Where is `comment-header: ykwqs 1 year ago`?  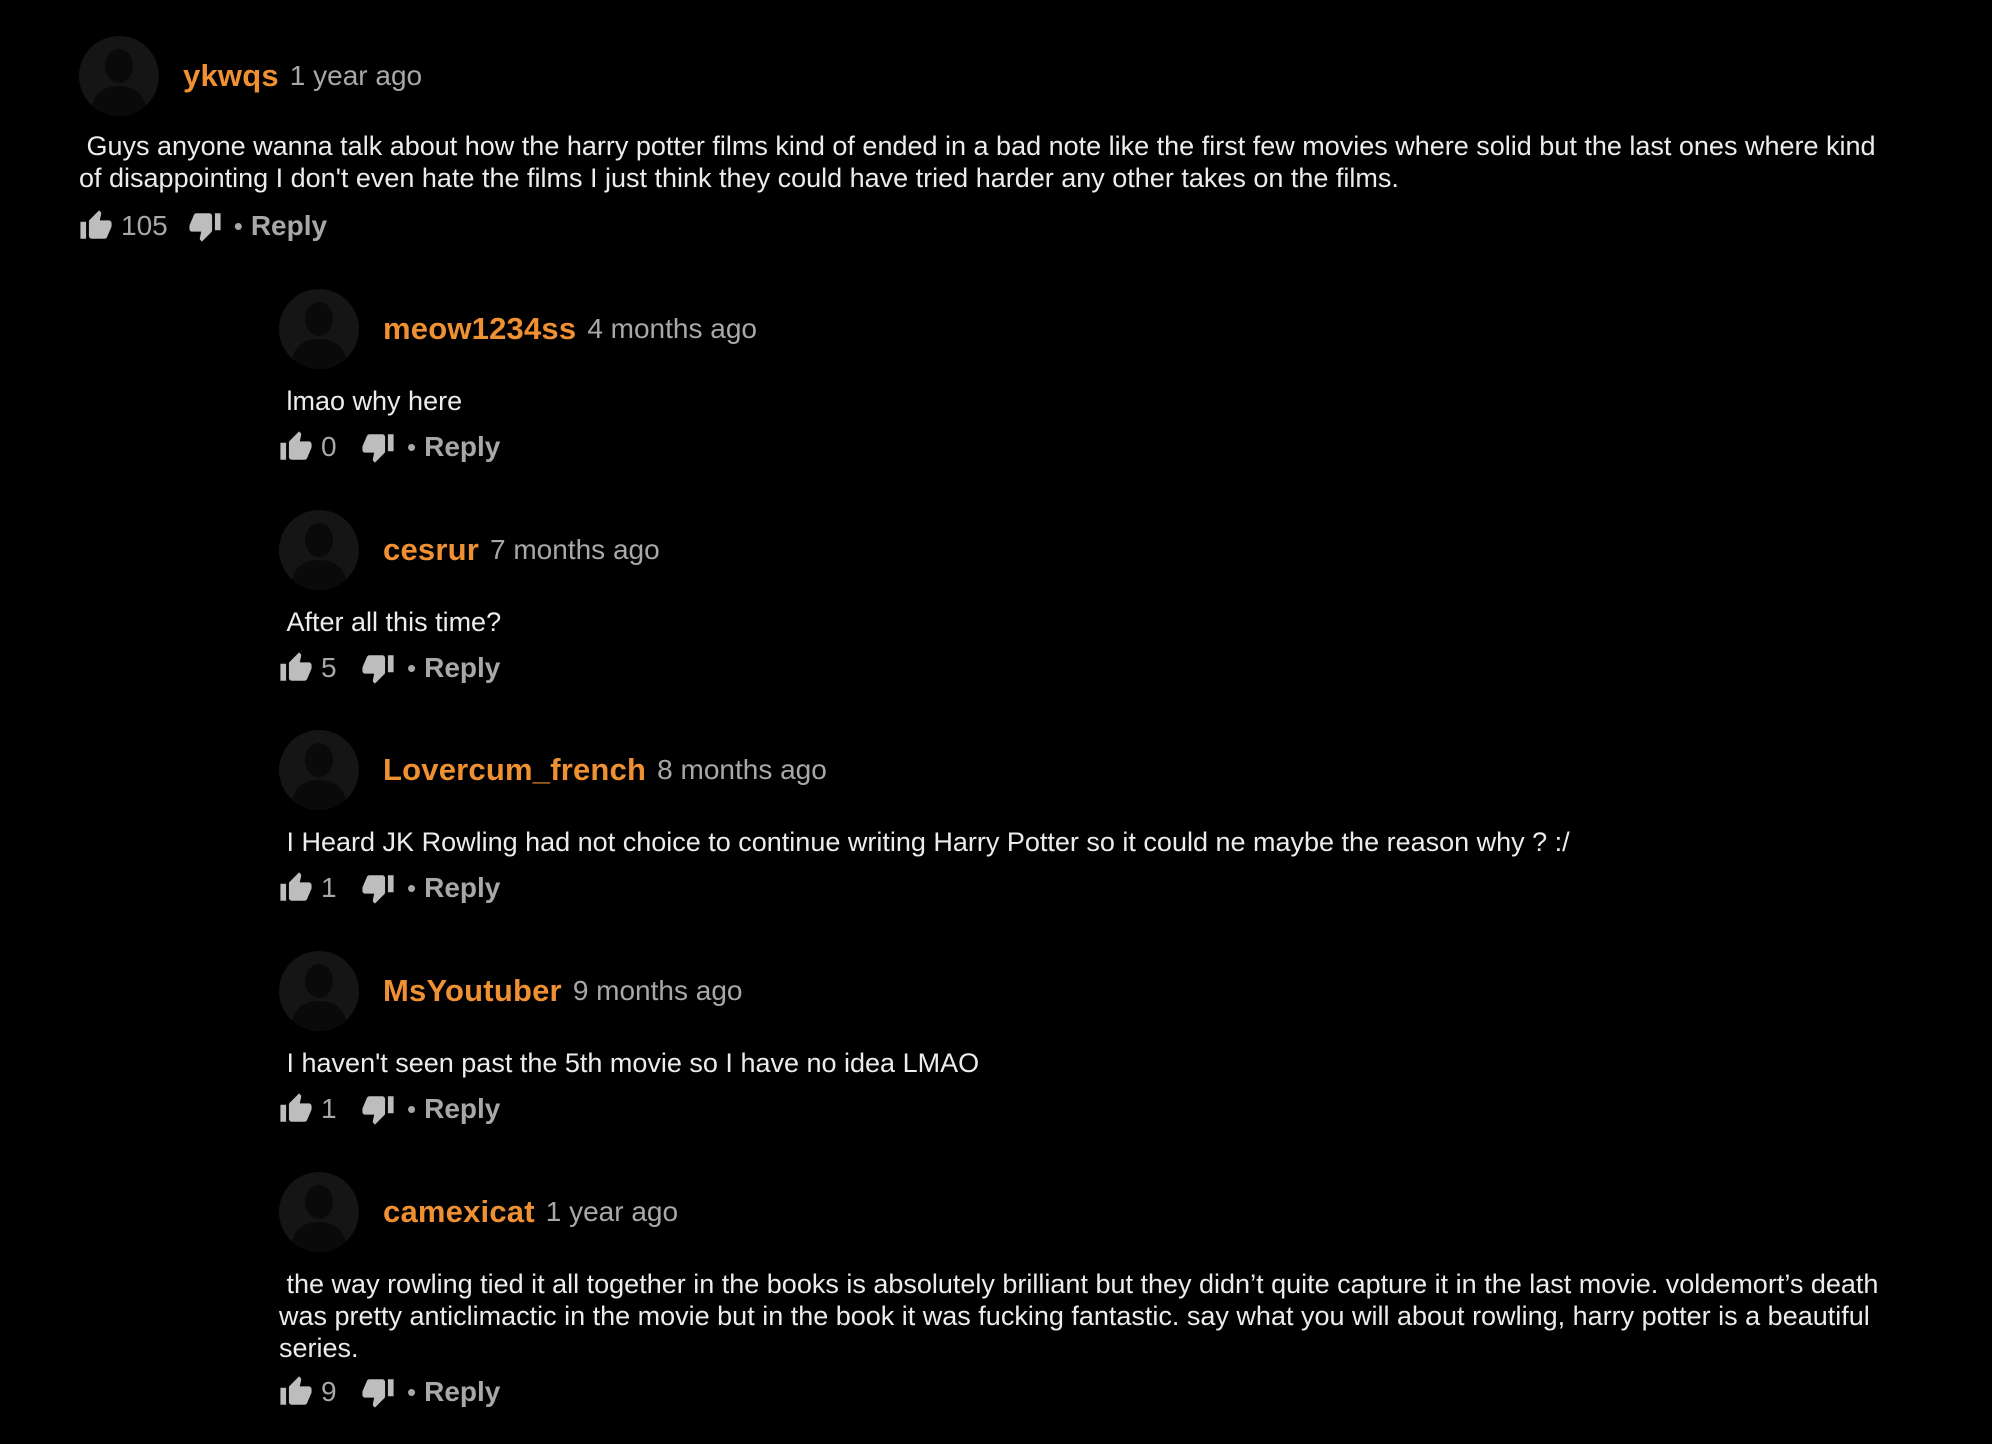
comment-header: ykwqs 1 year ago is located at coordinates (250, 76).